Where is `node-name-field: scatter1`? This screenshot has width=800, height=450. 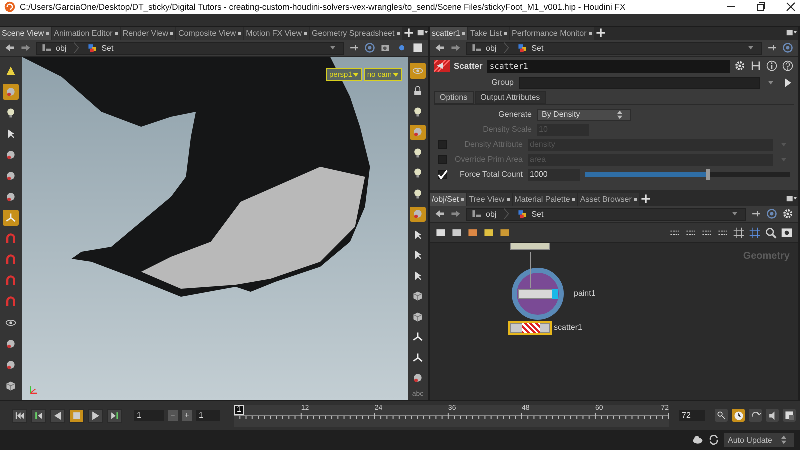 node-name-field: scatter1 is located at coordinates (608, 66).